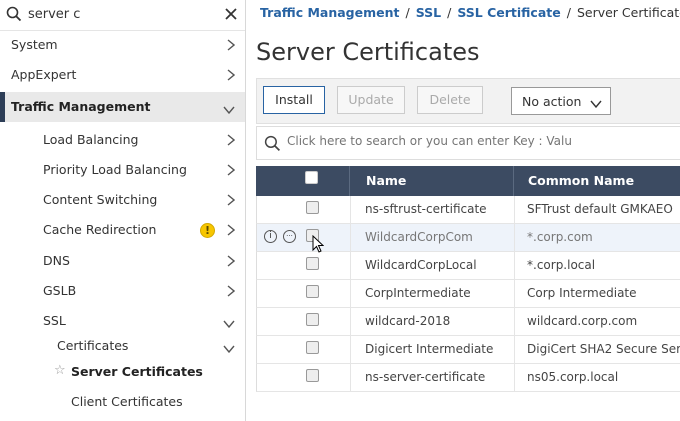  What do you see at coordinates (122, 261) in the screenshot?
I see `sidebar-item-dns: DNS` at bounding box center [122, 261].